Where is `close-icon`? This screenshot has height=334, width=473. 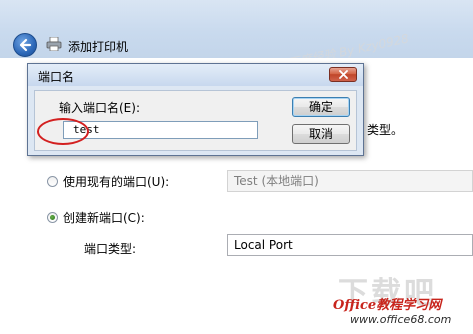 close-icon is located at coordinates (343, 74).